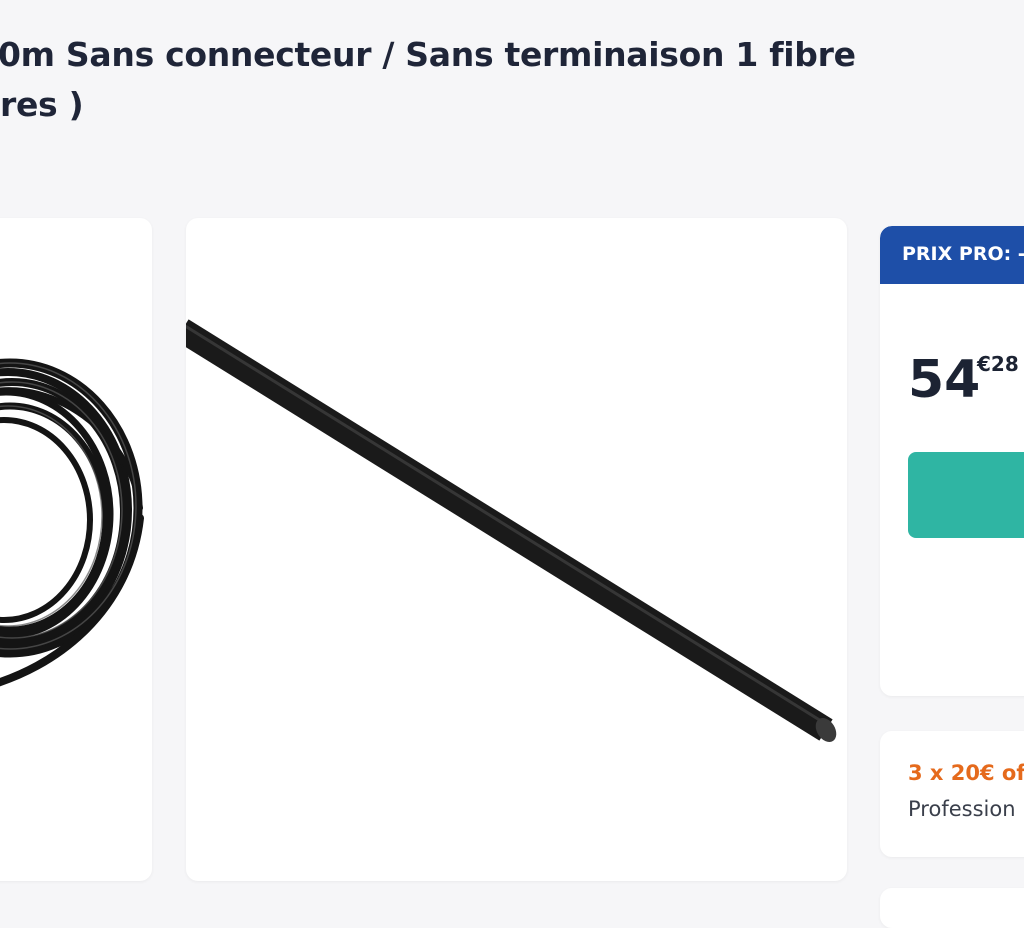 This screenshot has height=928, width=1024. Describe the element at coordinates (944, 380) in the screenshot. I see `price-integer: 54` at that location.